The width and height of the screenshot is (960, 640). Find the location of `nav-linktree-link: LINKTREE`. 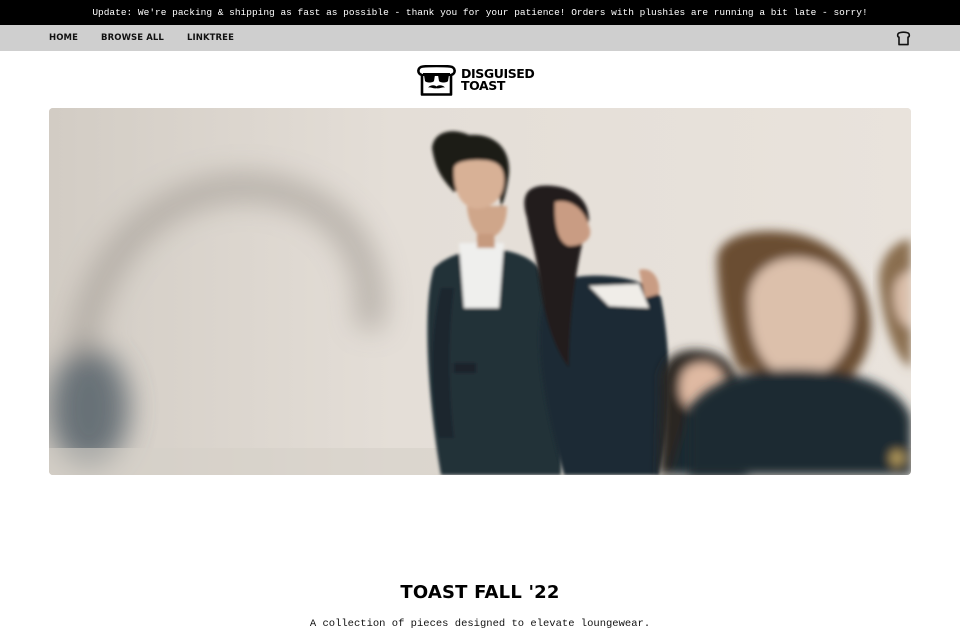

nav-linktree-link: LINKTREE is located at coordinates (210, 38).